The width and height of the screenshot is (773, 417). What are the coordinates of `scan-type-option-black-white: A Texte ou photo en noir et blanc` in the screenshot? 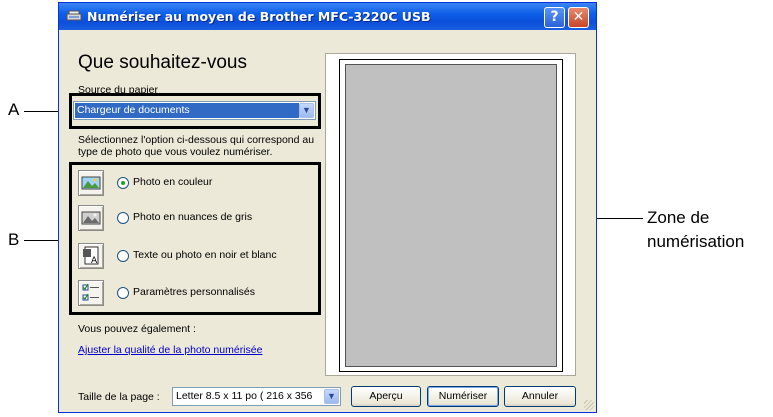 It's located at (195, 256).